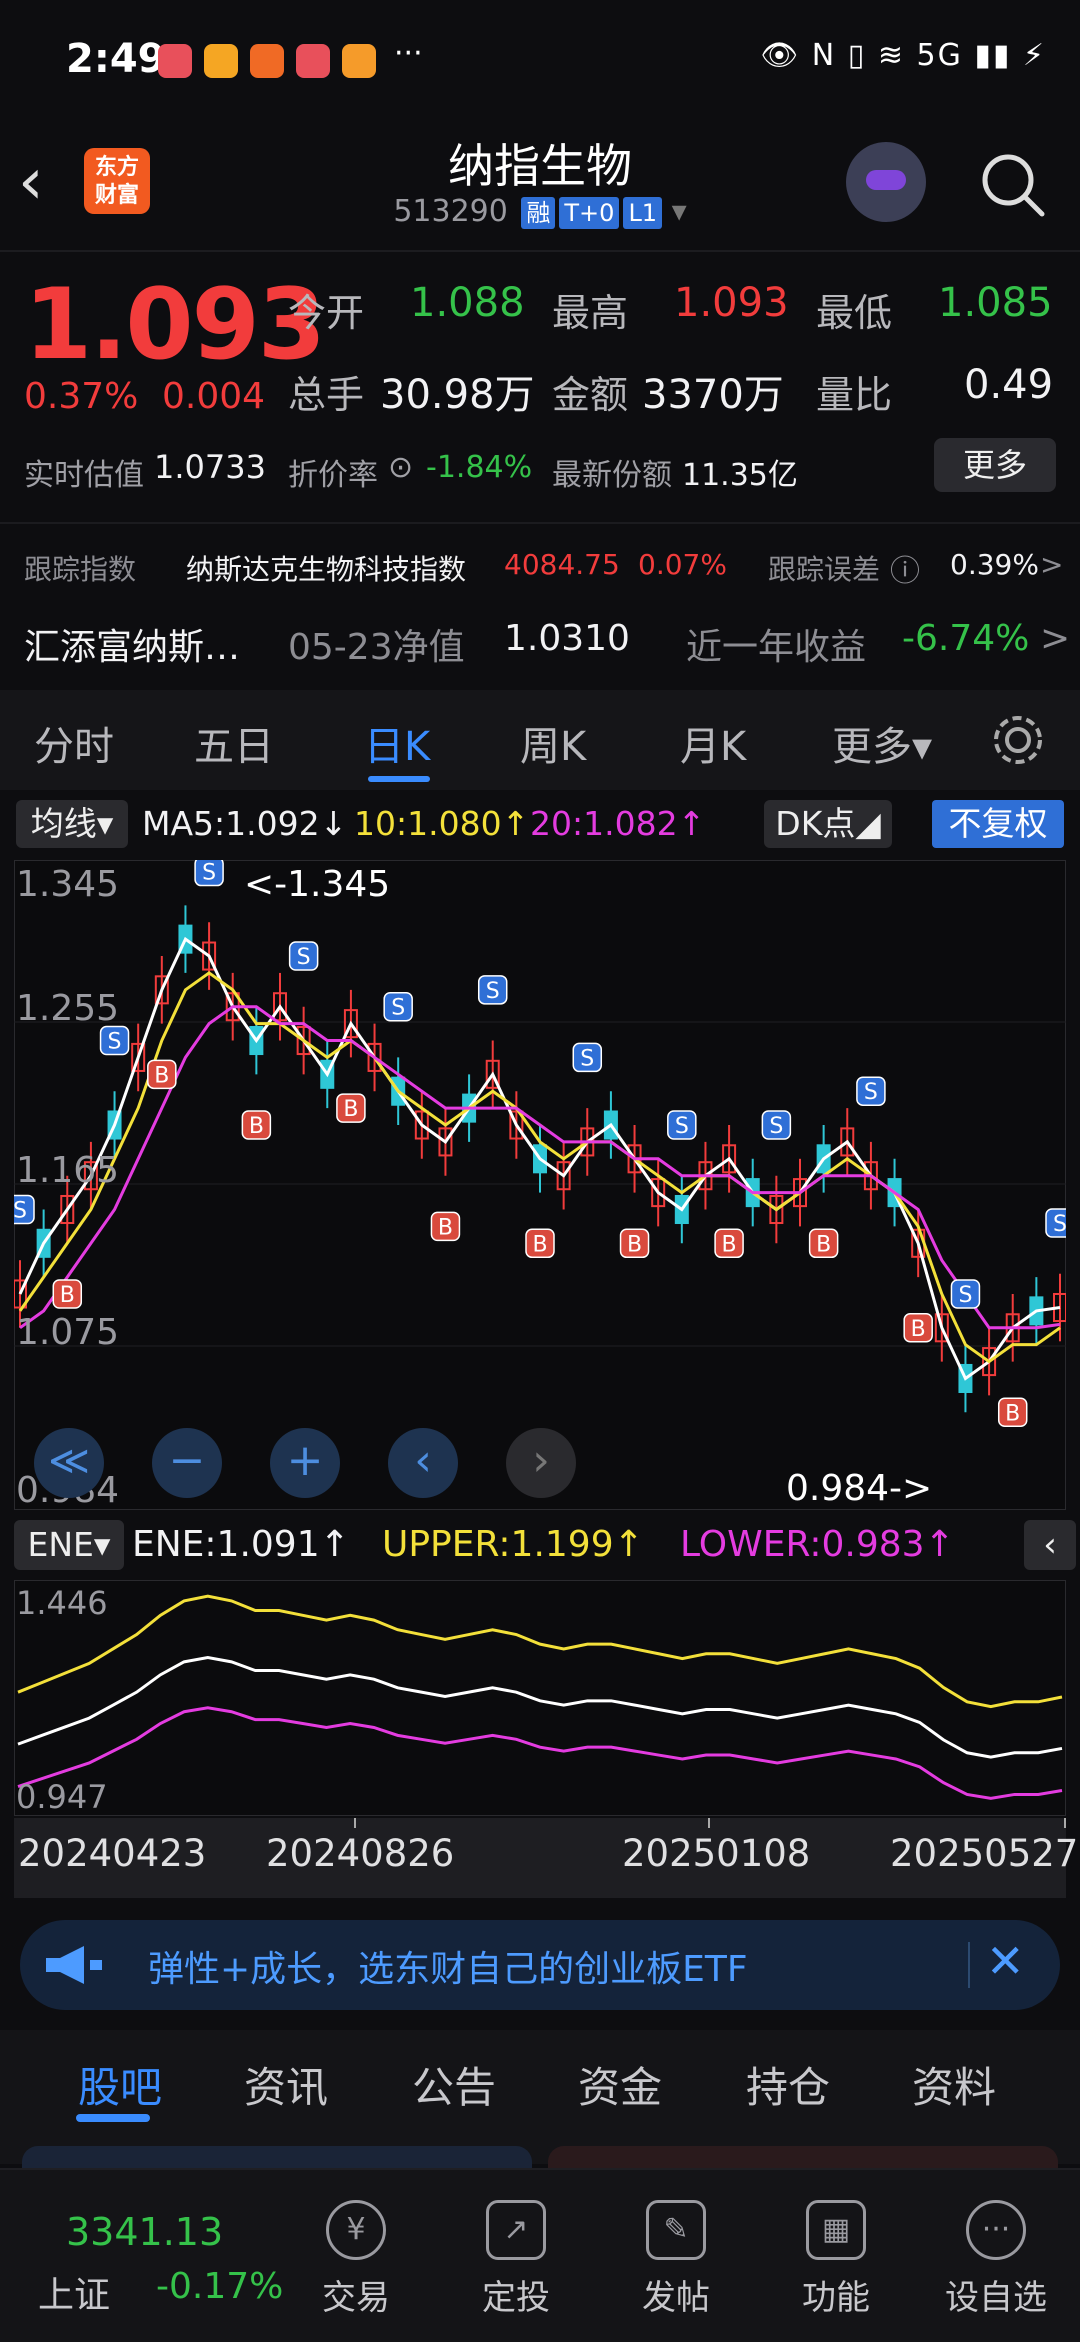  I want to click on info-icon: ⊙, so click(400, 467).